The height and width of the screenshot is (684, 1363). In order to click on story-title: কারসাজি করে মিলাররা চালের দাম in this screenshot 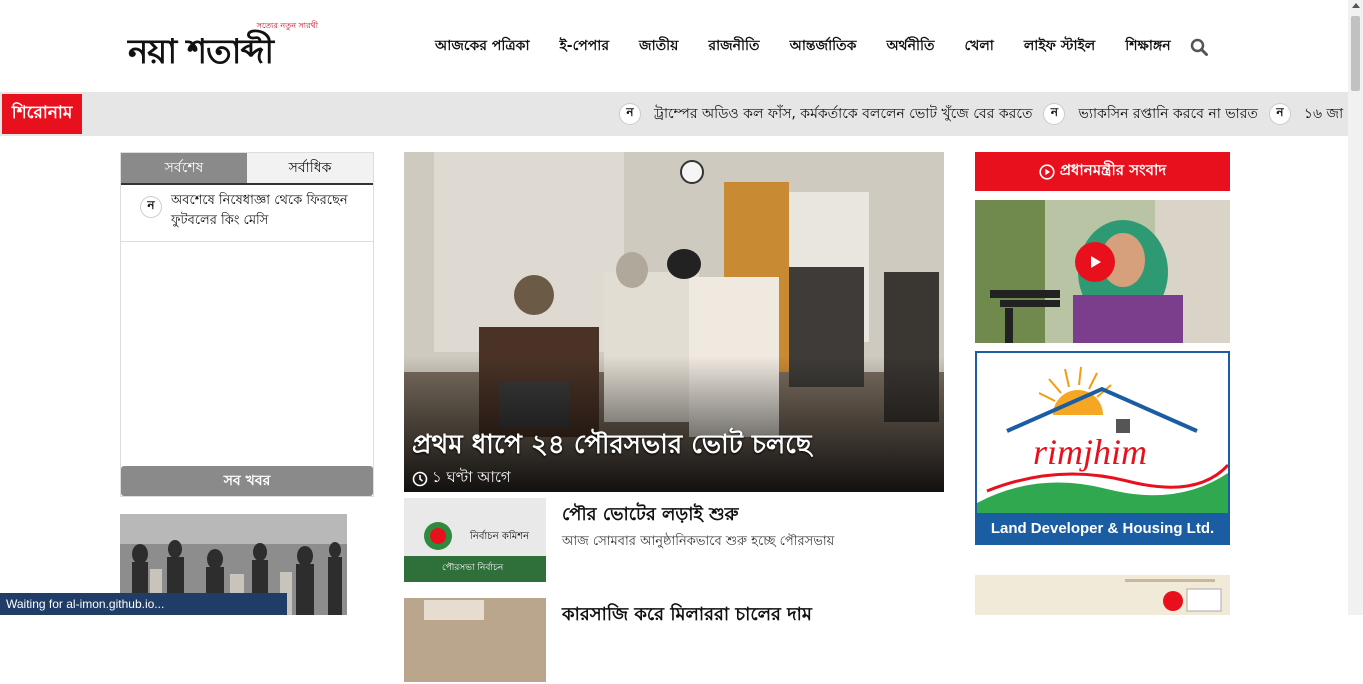, I will do `click(687, 614)`.